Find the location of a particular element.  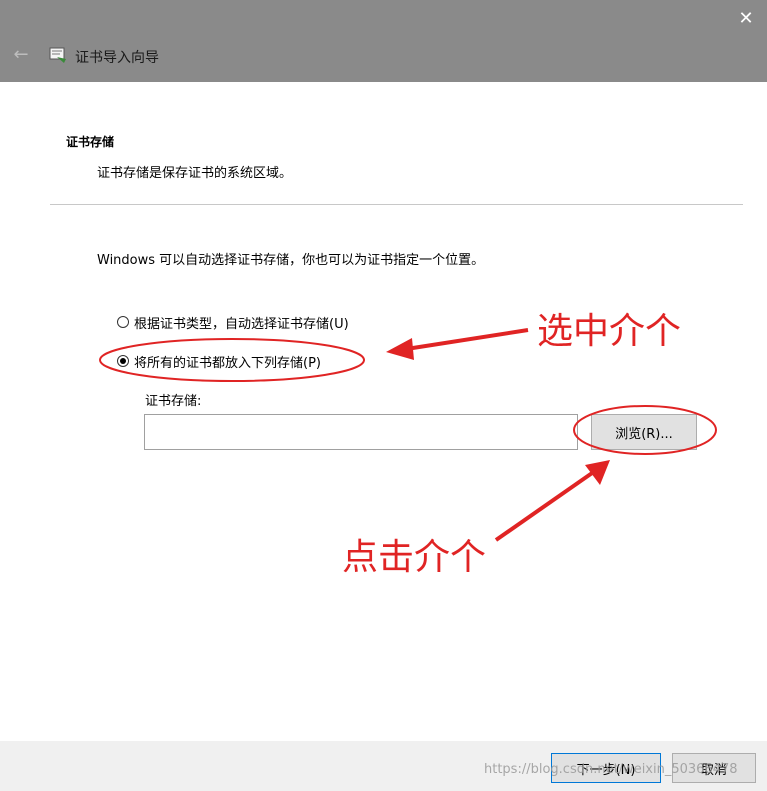

radio-manual-store: 将所有的证书都放入下列存储(P) is located at coordinates (219, 361).